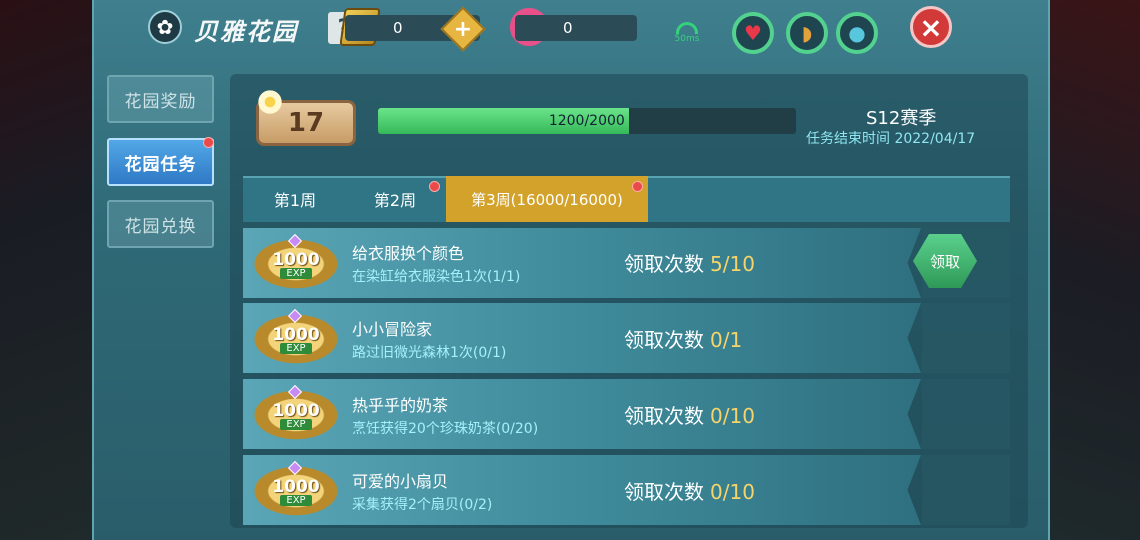 Image resolution: width=1140 pixels, height=540 pixels. What do you see at coordinates (270, 102) in the screenshot?
I see `sign-flower-icon` at bounding box center [270, 102].